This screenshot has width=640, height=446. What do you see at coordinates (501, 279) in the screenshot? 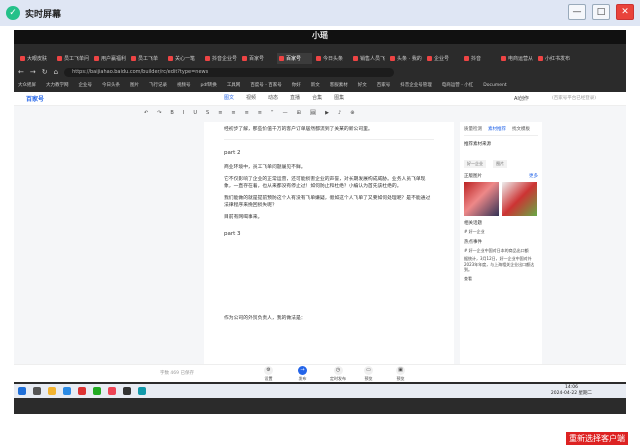
I see `news-view-link: 查看` at bounding box center [501, 279].